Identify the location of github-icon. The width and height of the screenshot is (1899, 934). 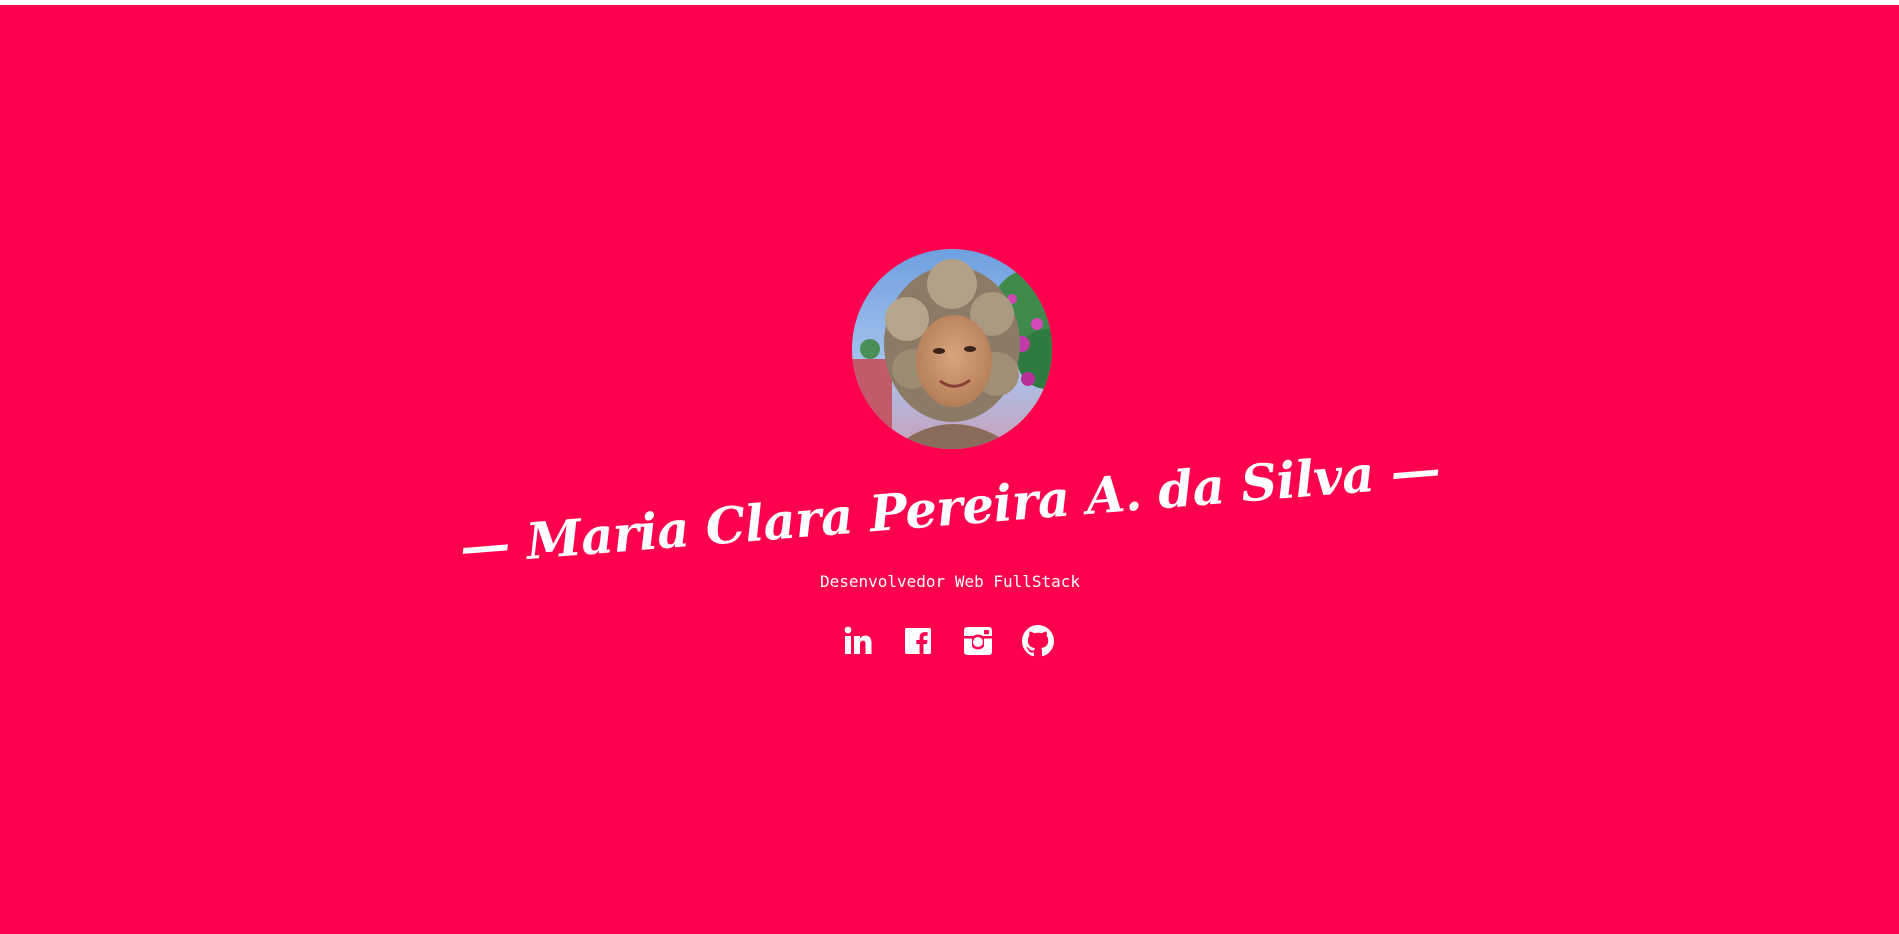
(1038, 641).